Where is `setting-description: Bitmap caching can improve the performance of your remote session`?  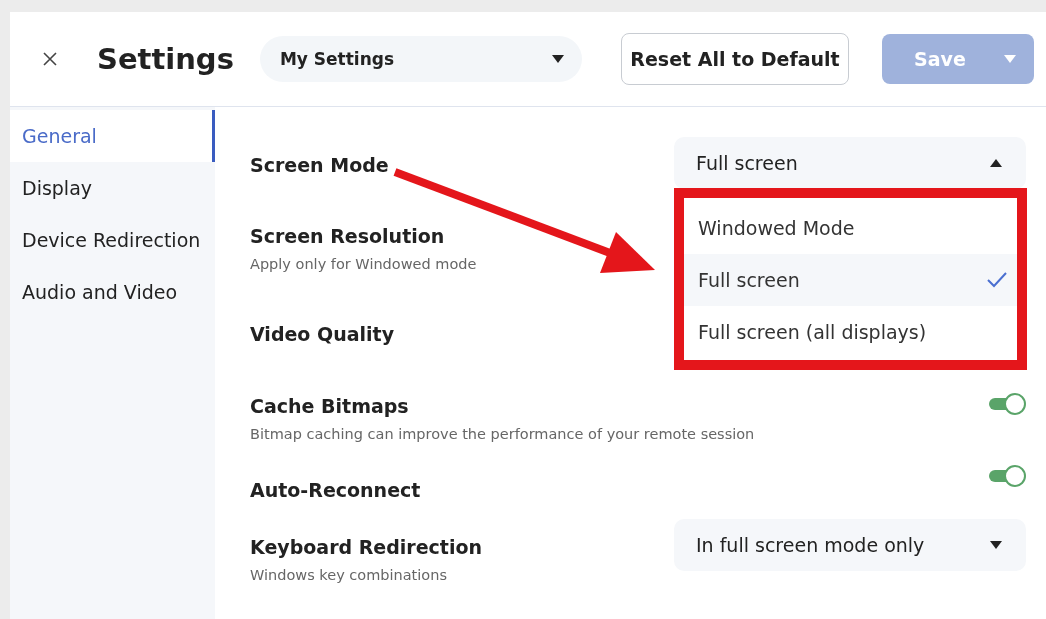
setting-description: Bitmap caching can improve the performance of your remote session is located at coordinates (502, 434).